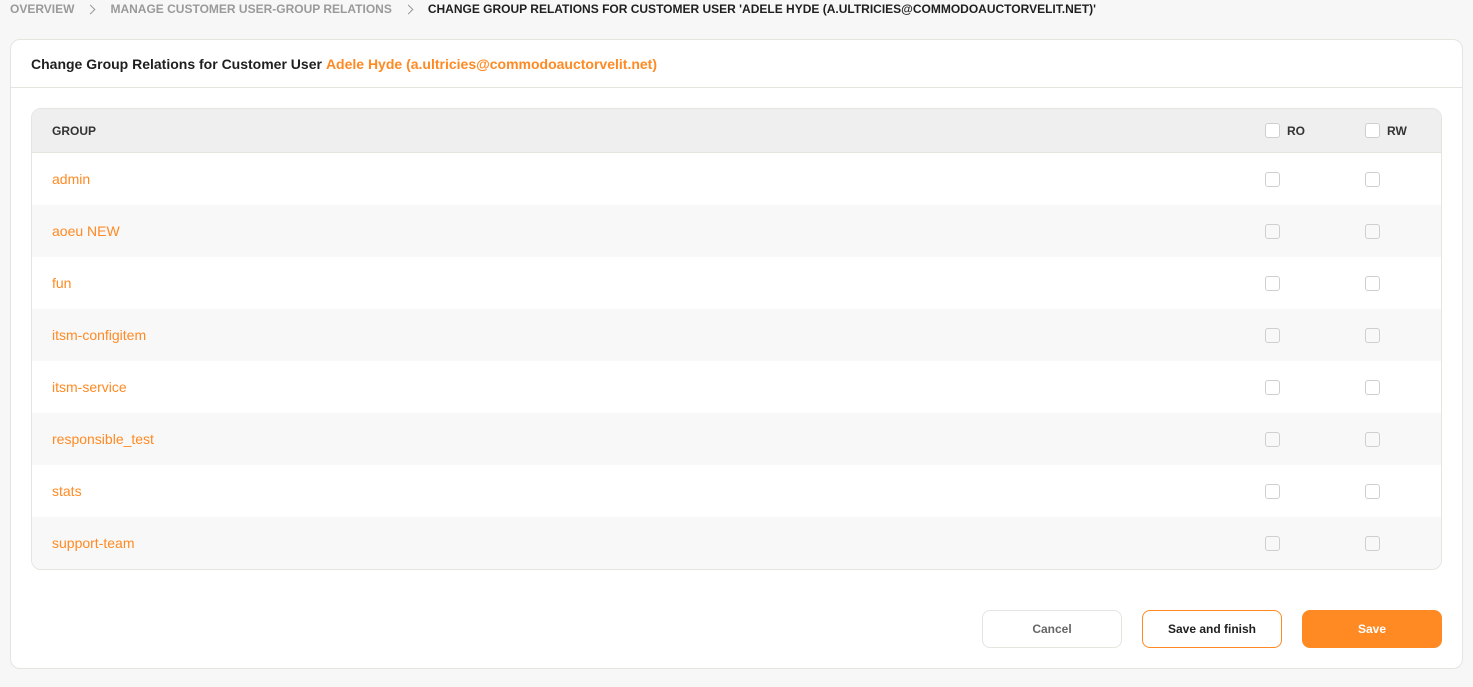 Image resolution: width=1473 pixels, height=687 pixels. Describe the element at coordinates (86, 231) in the screenshot. I see `group-link: aoeu NEW` at that location.